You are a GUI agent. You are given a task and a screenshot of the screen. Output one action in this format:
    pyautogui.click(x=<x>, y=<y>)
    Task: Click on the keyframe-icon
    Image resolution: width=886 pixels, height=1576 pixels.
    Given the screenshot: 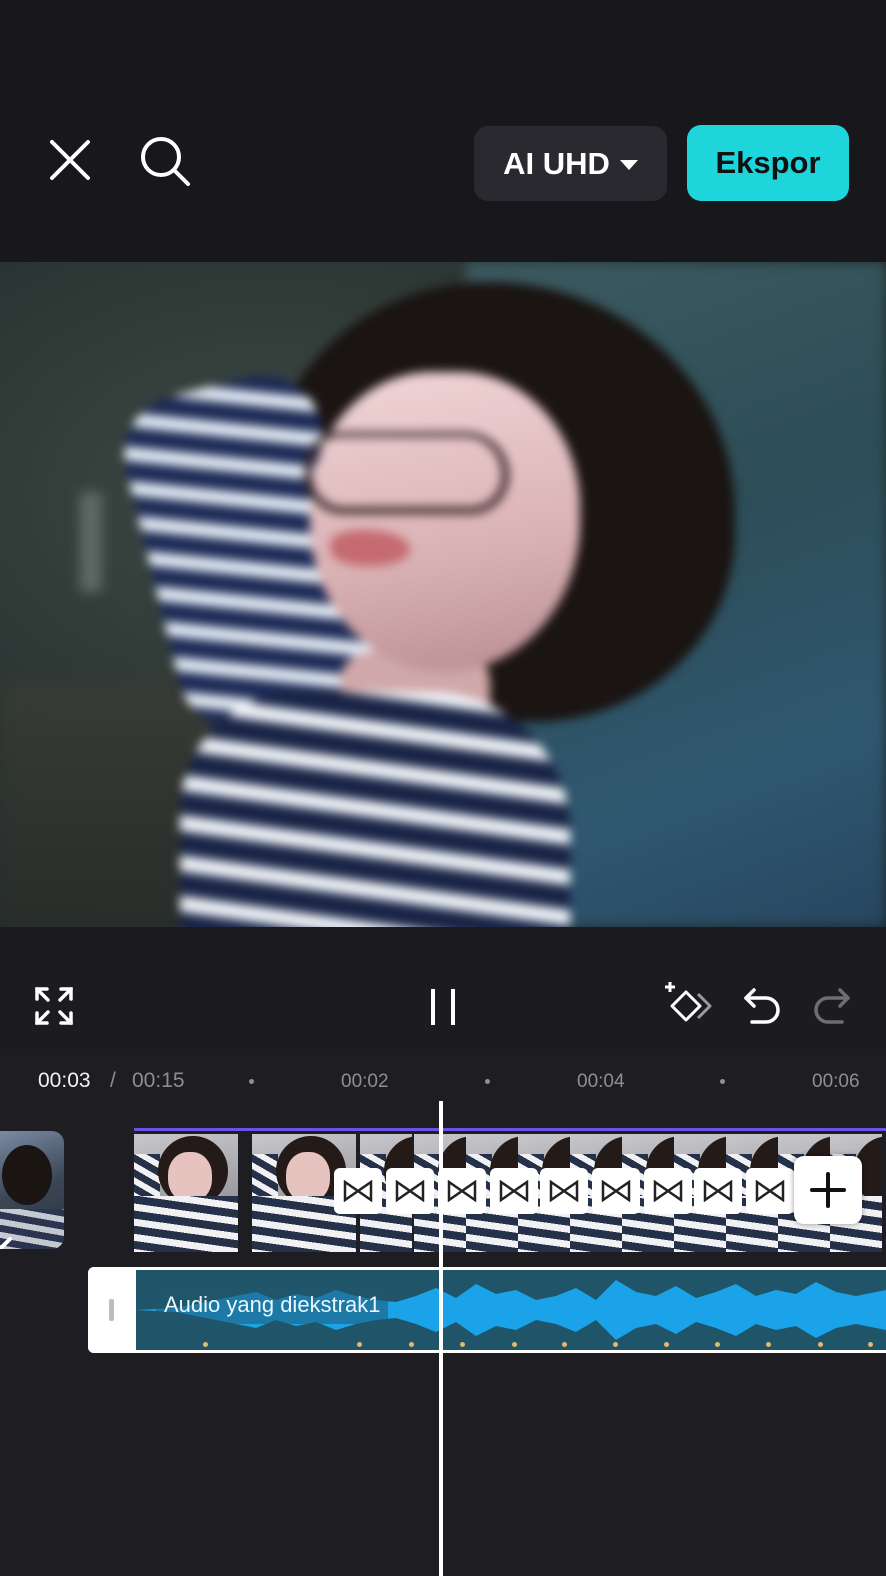 What is the action you would take?
    pyautogui.click(x=688, y=1002)
    